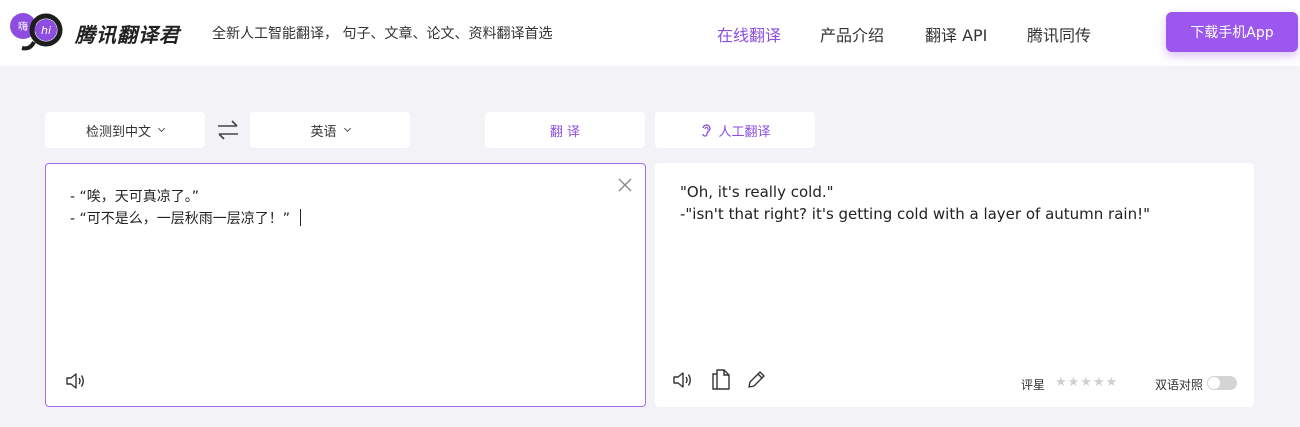  I want to click on edit-pencil-icon, so click(757, 380).